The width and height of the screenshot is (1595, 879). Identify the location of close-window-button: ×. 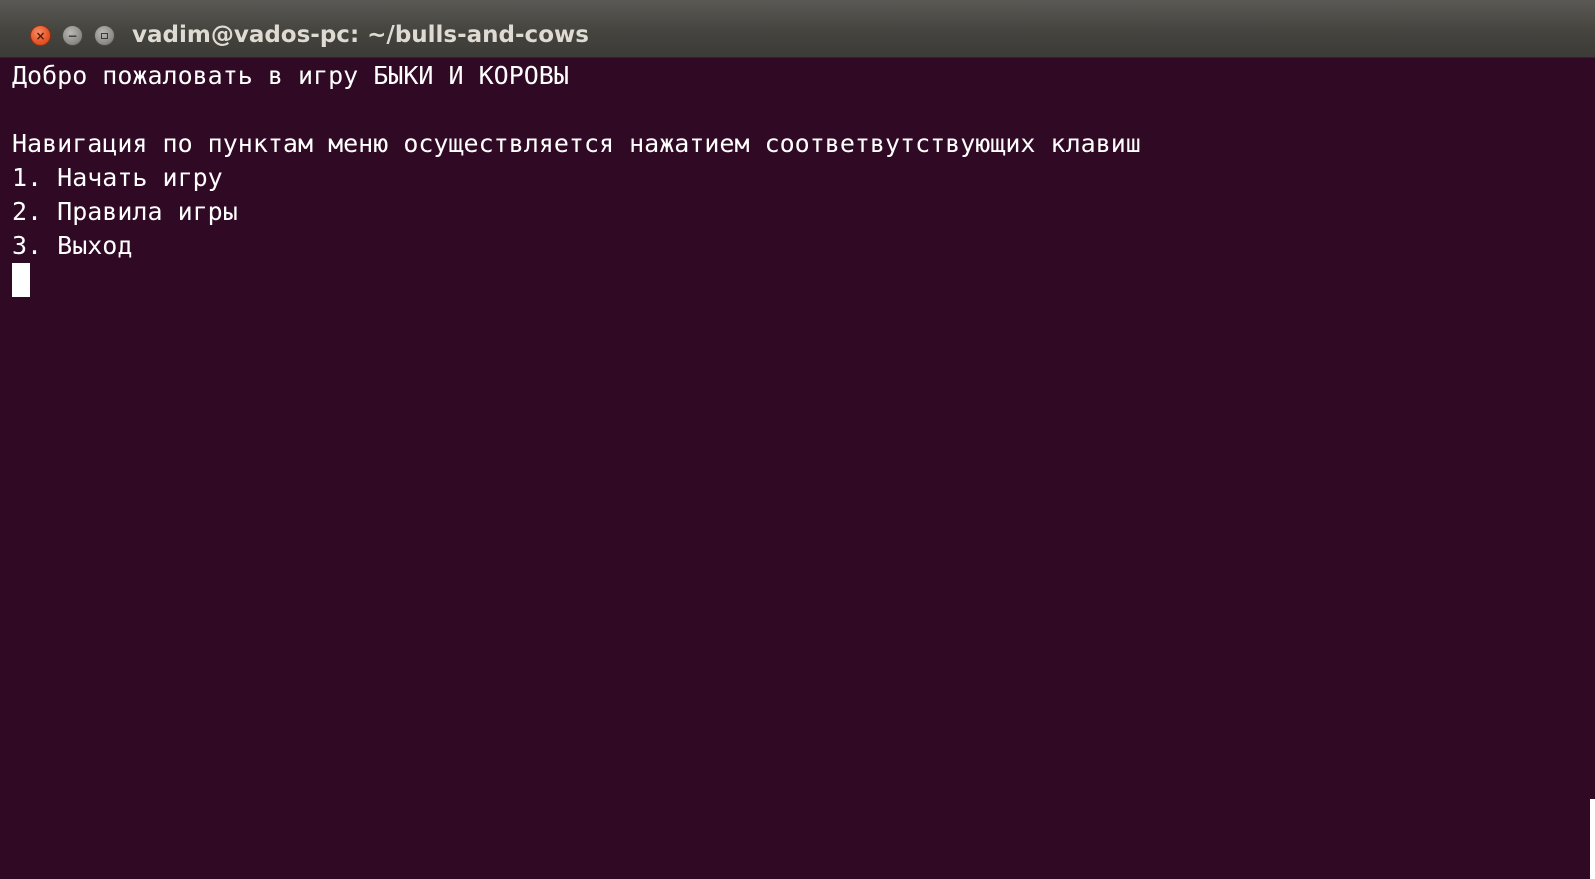
(40, 35).